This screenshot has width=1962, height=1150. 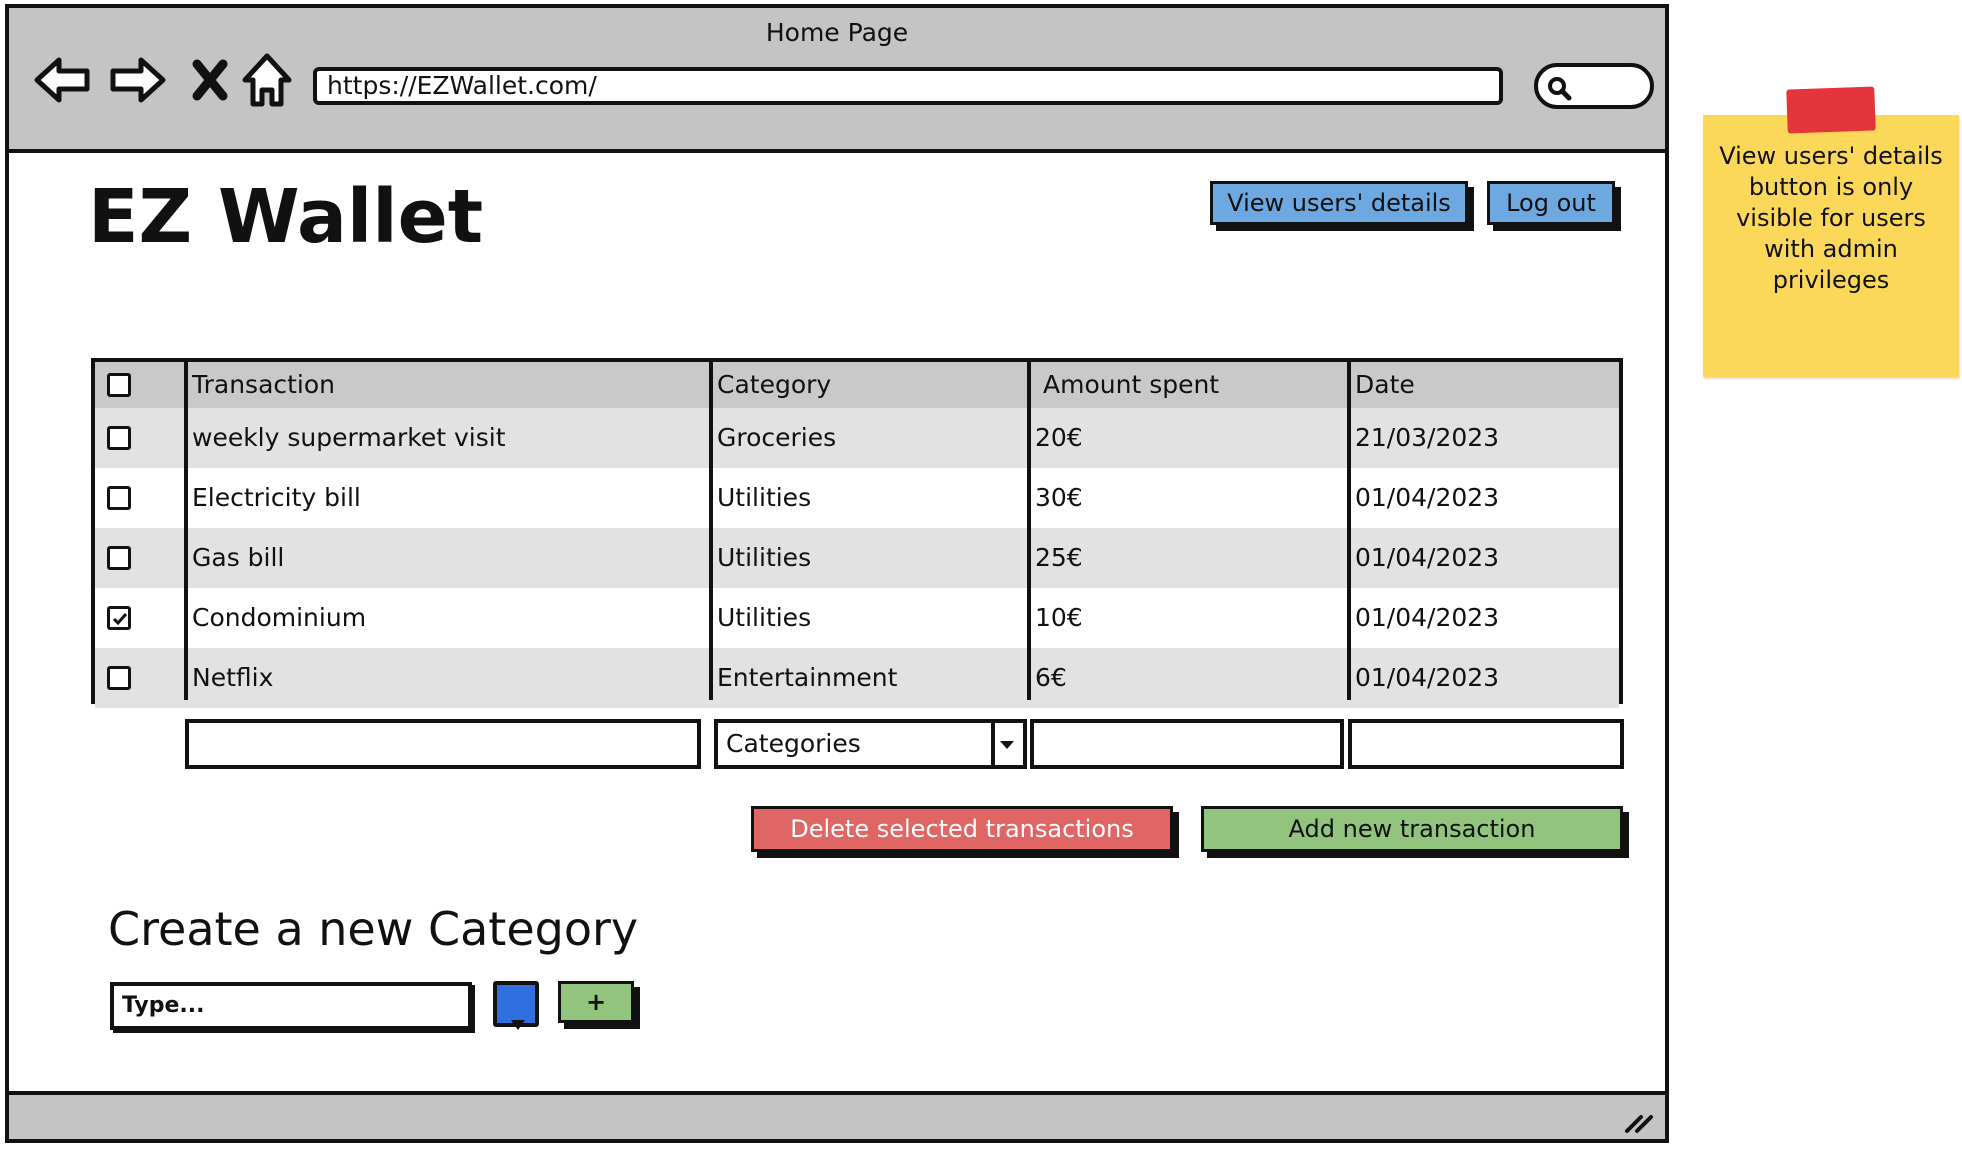 What do you see at coordinates (1339, 203) in the screenshot?
I see `view-users-details-button: View users' details` at bounding box center [1339, 203].